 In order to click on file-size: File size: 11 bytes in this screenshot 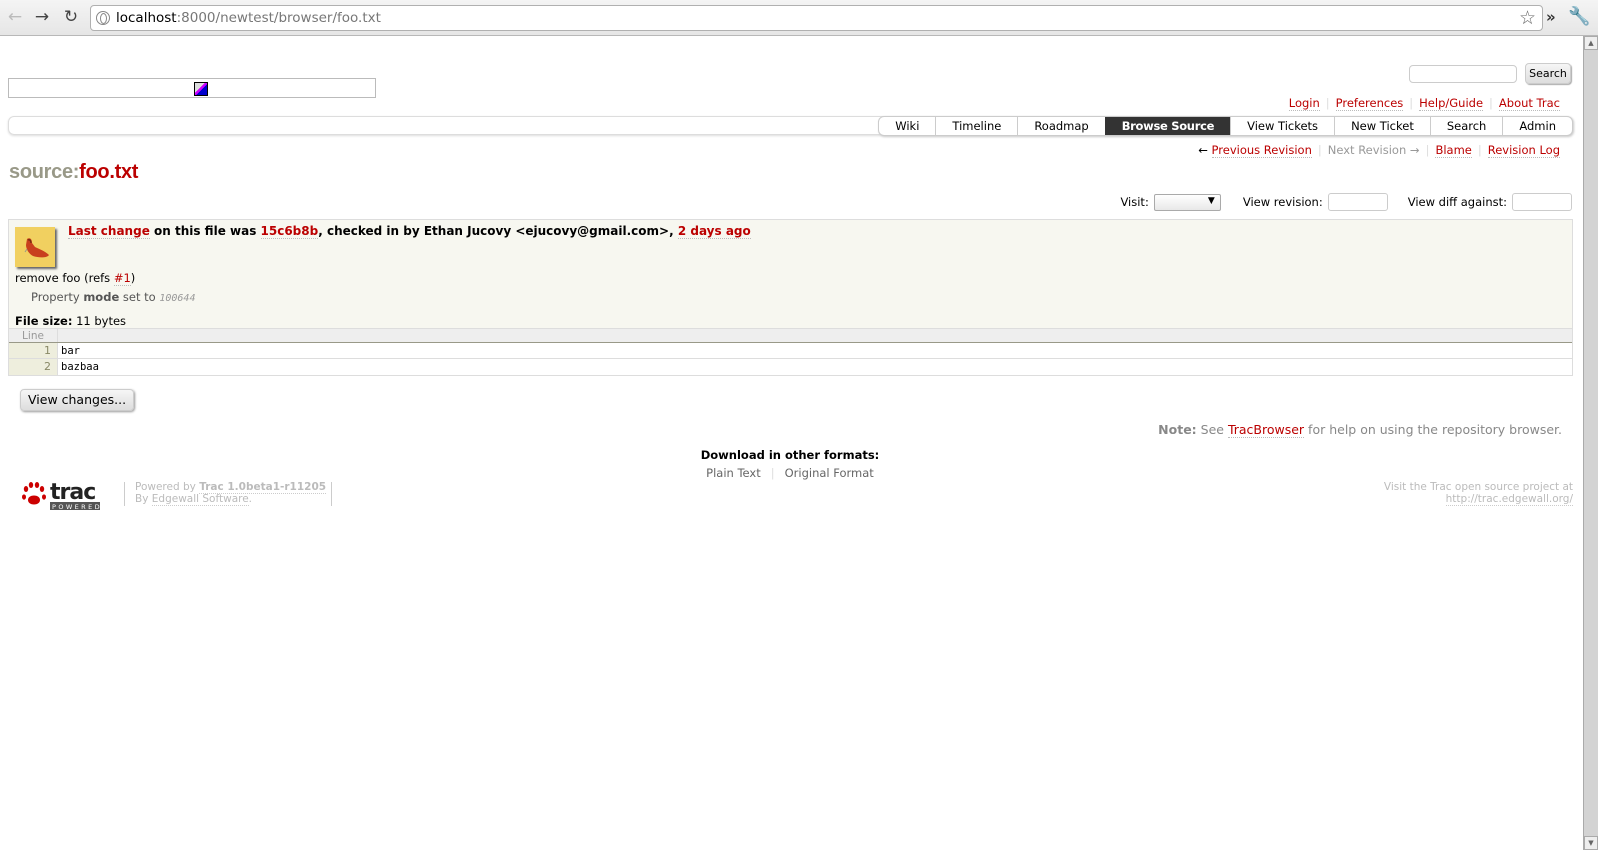, I will do `click(70, 321)`.